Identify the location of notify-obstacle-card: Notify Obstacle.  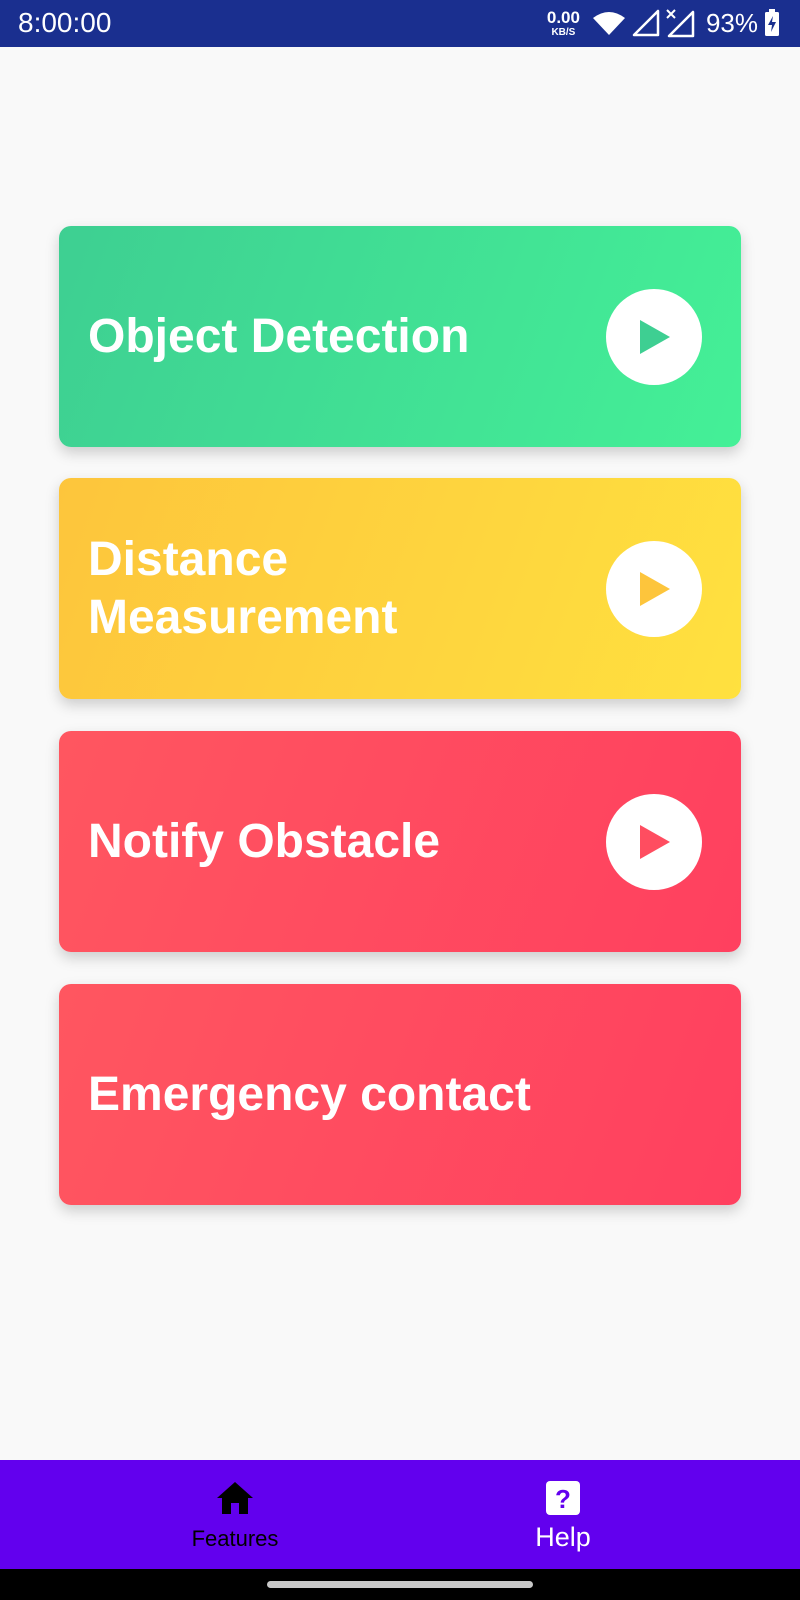
(400, 841).